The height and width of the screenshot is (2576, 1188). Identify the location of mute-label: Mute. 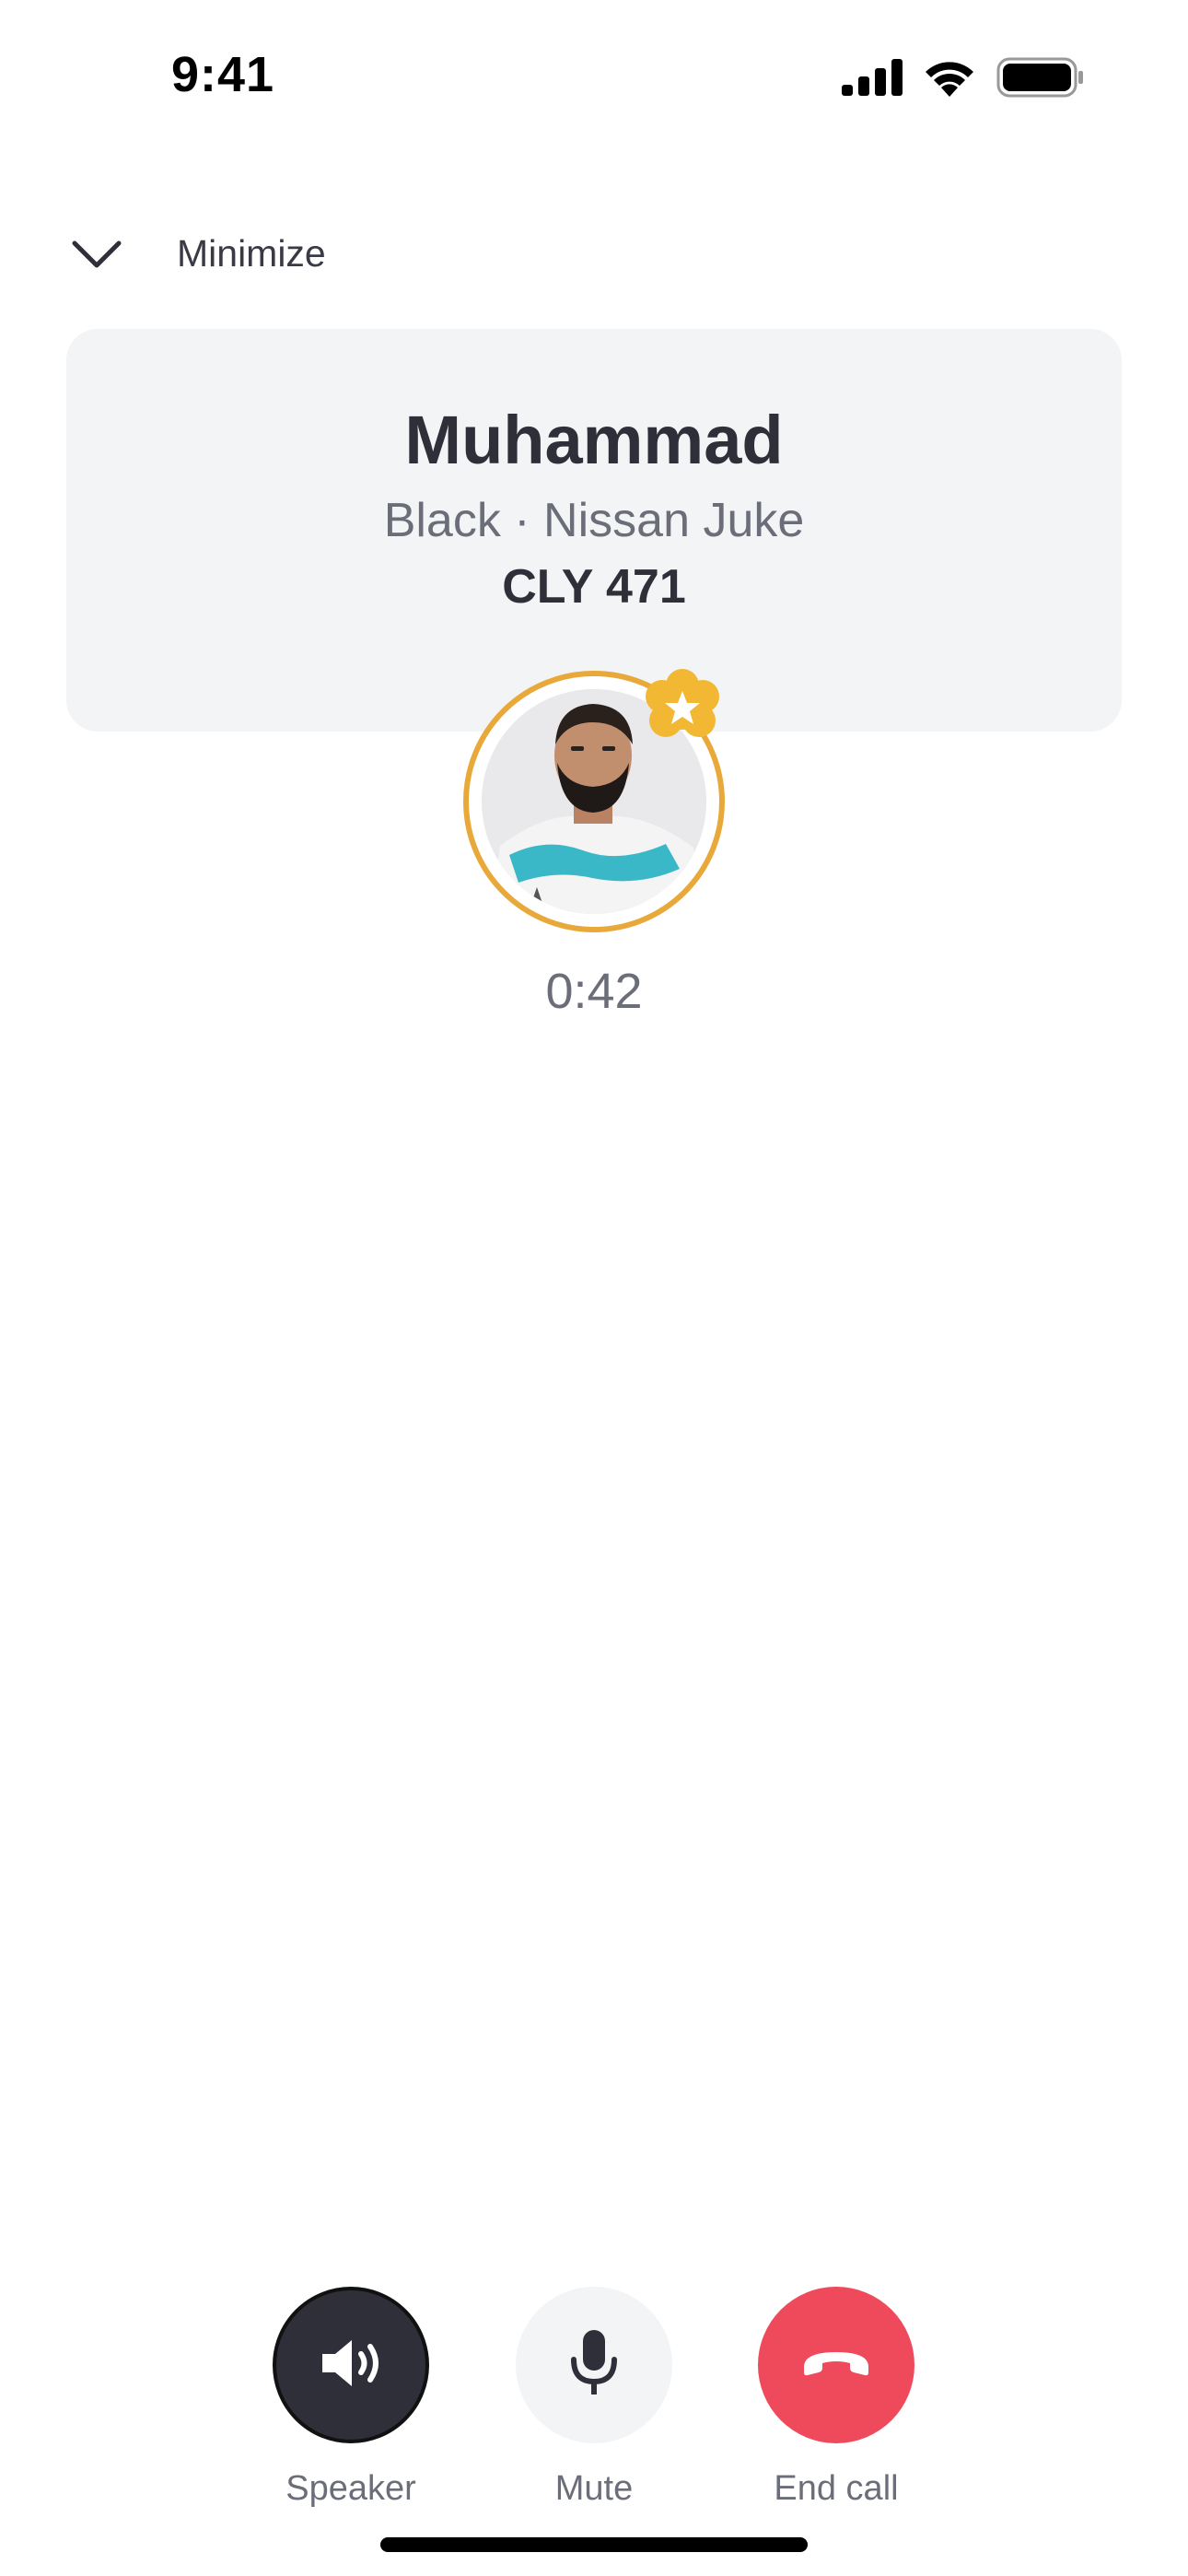
(594, 2488).